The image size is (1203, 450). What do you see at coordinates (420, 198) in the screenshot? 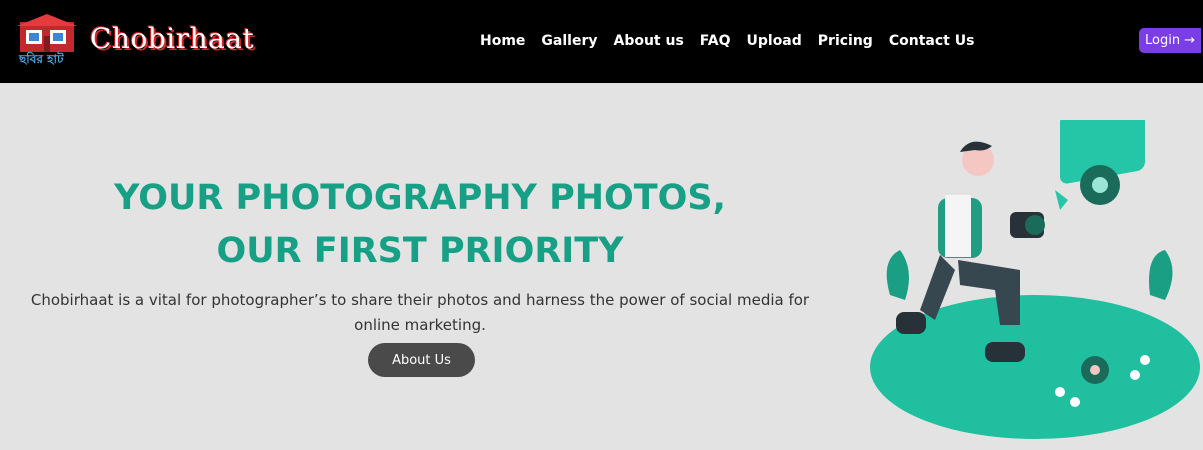
I see `hero-title-line1: YOUR PHOTOGRAPHY PHOTOS,` at bounding box center [420, 198].